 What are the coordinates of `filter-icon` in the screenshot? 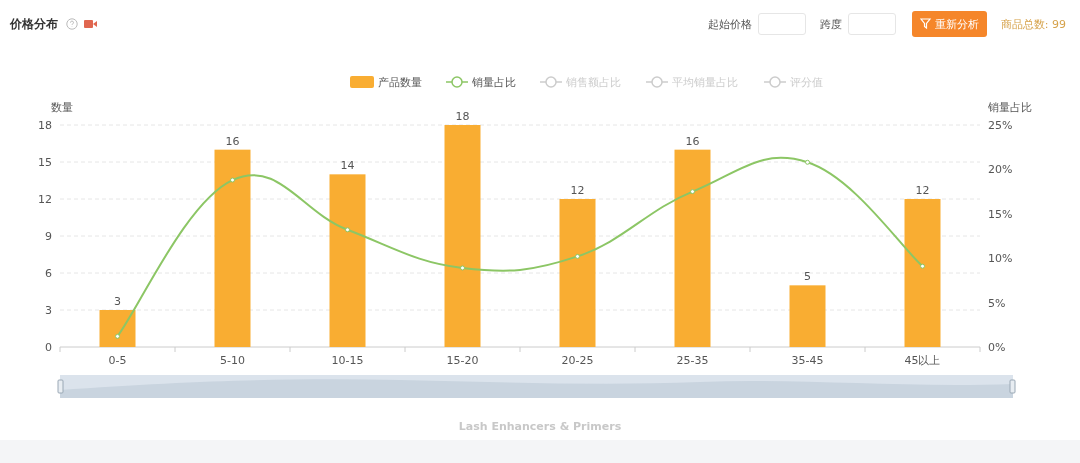 It's located at (925, 24).